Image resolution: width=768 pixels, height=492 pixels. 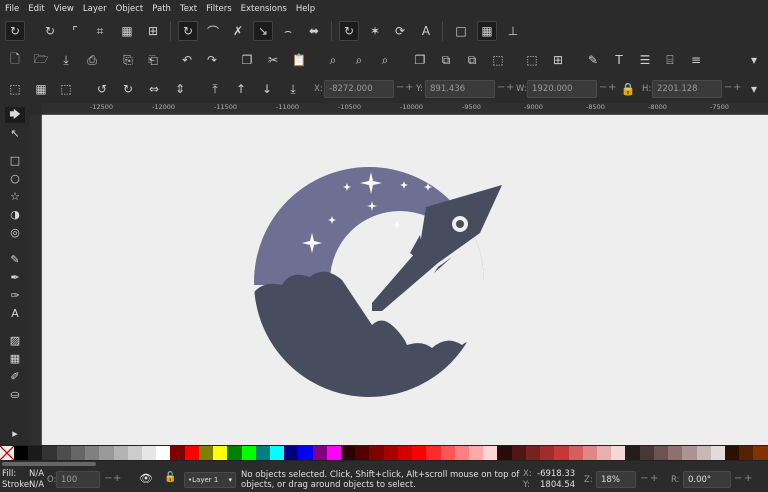 What do you see at coordinates (333, 60) in the screenshot?
I see `zoom-selection-icon: ⌕` at bounding box center [333, 60].